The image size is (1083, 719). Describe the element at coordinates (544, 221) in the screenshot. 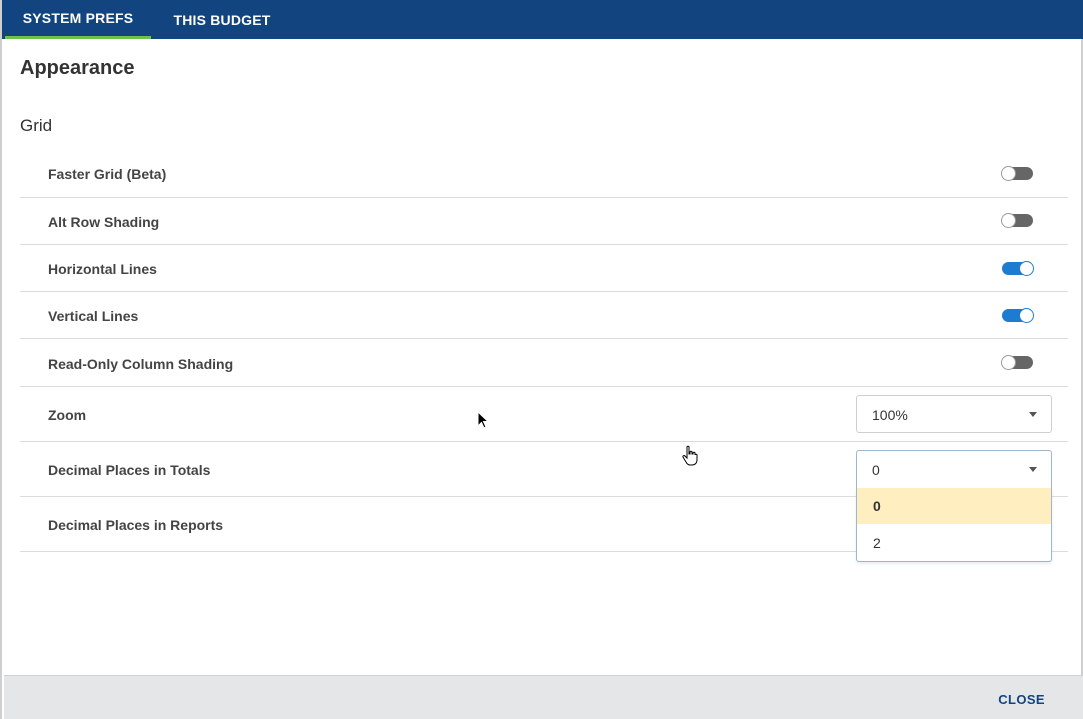

I see `setting-row-alt-row-shading: Alt Row Shading` at that location.